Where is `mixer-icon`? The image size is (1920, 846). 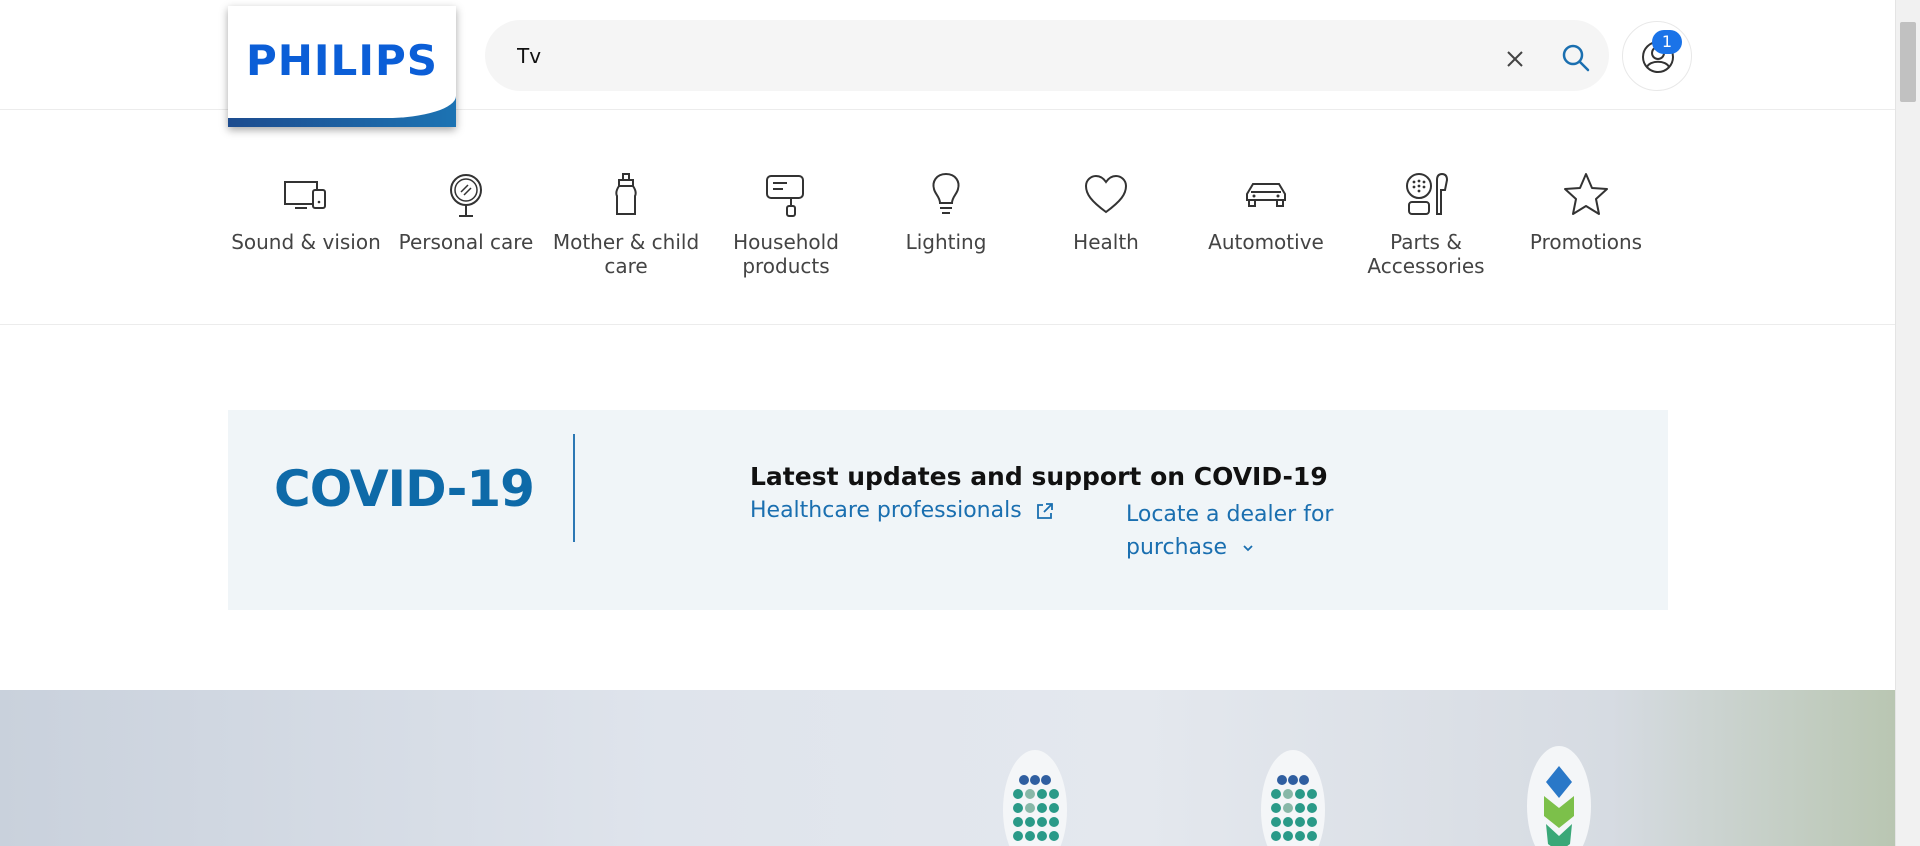 mixer-icon is located at coordinates (785, 196).